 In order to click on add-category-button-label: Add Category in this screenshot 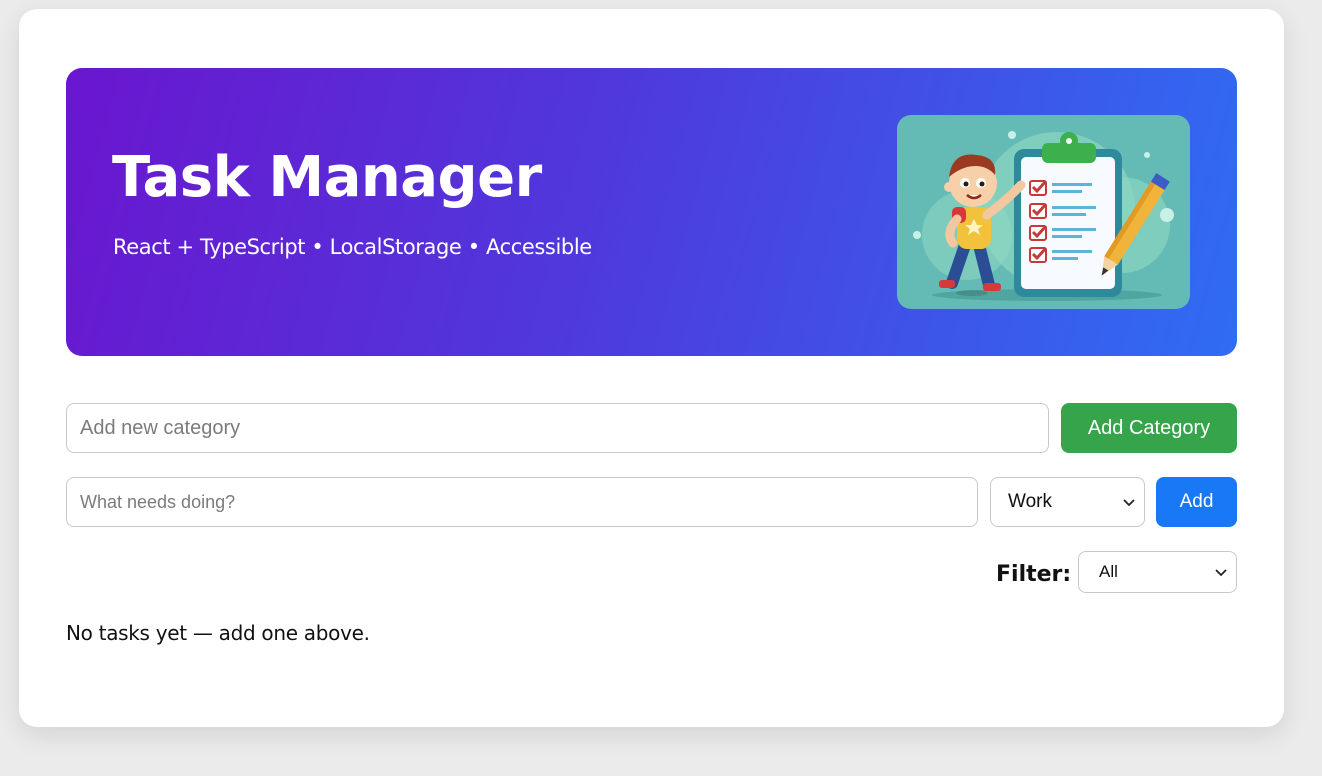, I will do `click(1149, 427)`.